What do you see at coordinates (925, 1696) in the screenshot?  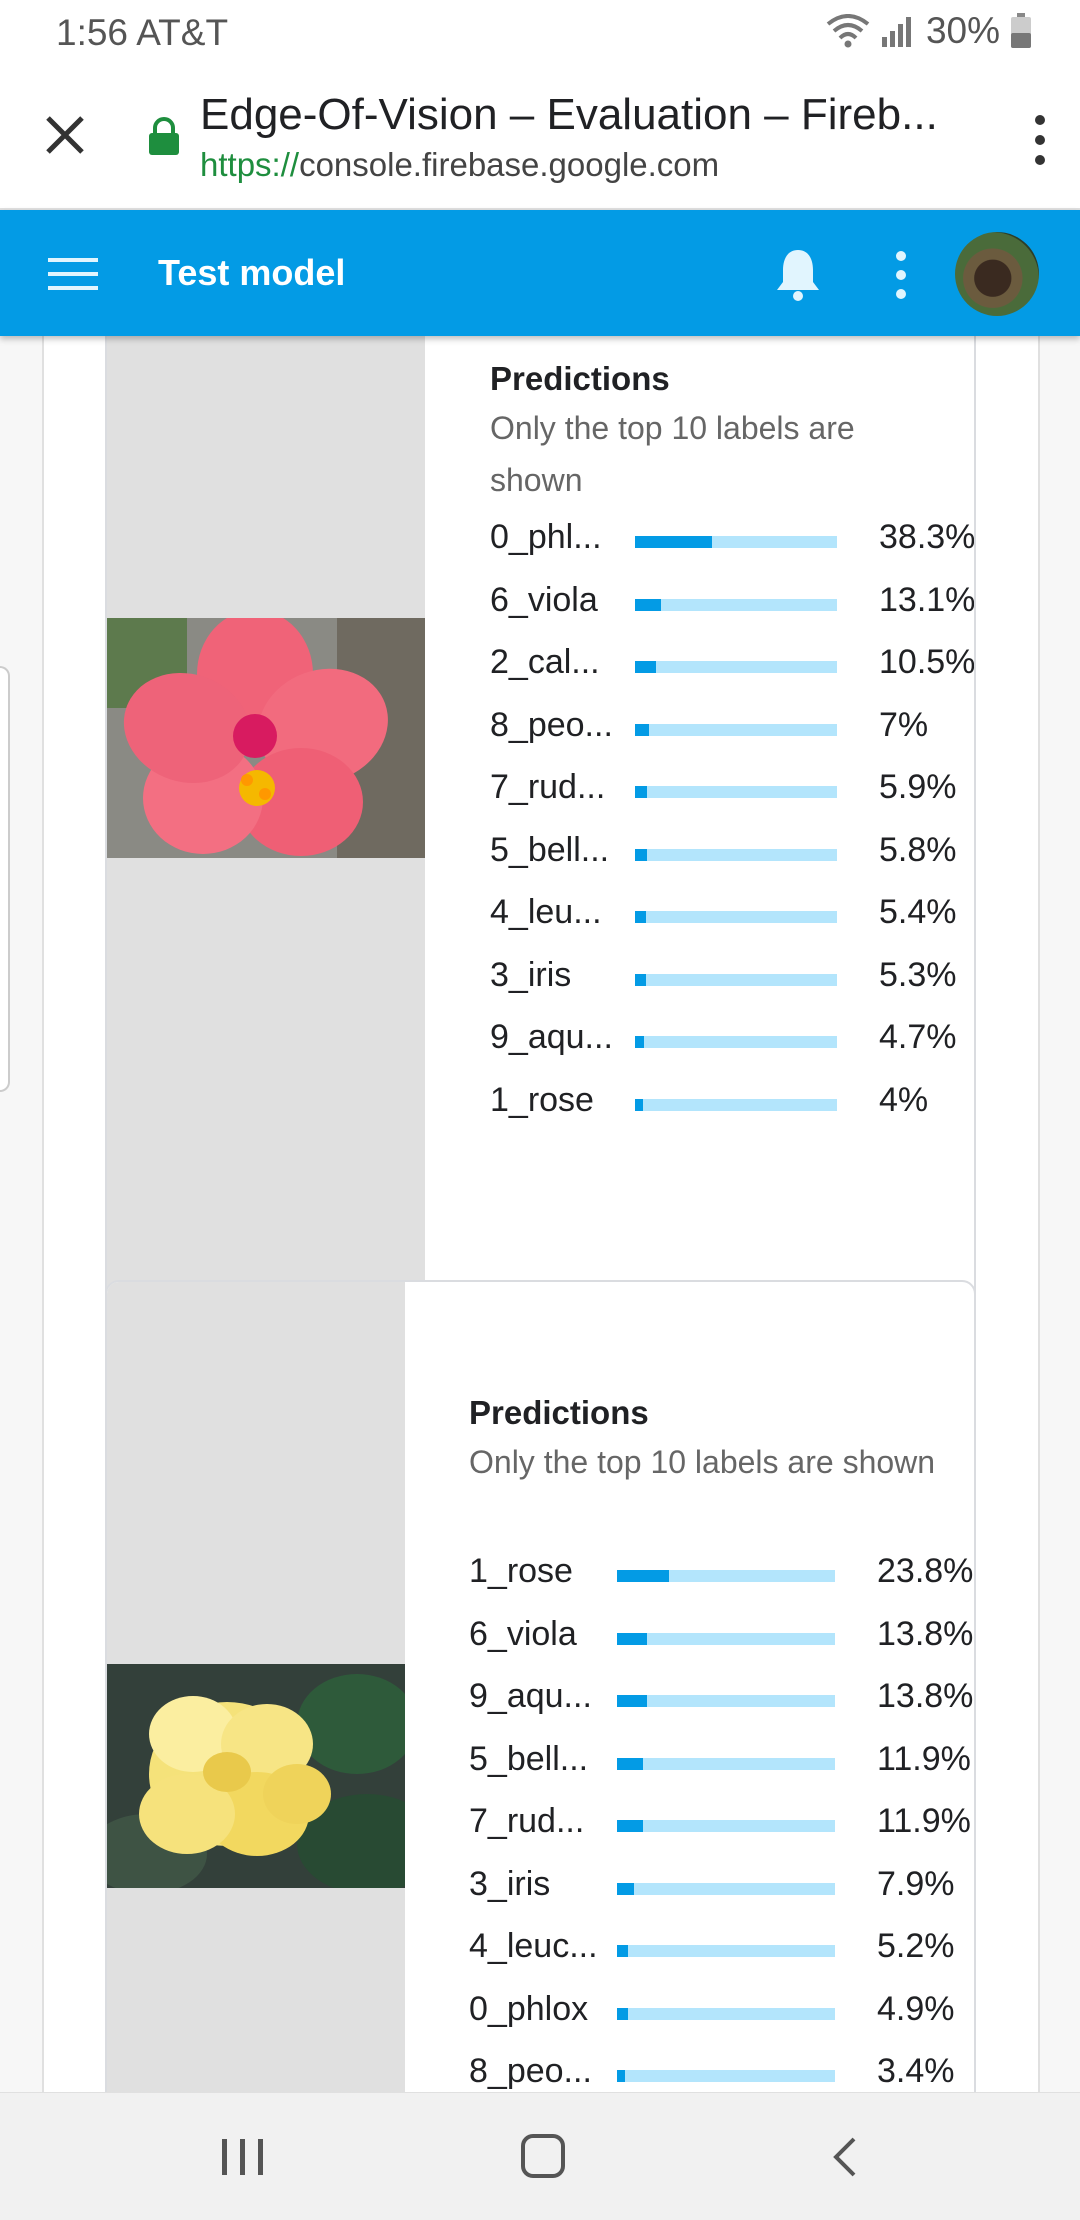 I see `prediction-percent: 13.8%` at bounding box center [925, 1696].